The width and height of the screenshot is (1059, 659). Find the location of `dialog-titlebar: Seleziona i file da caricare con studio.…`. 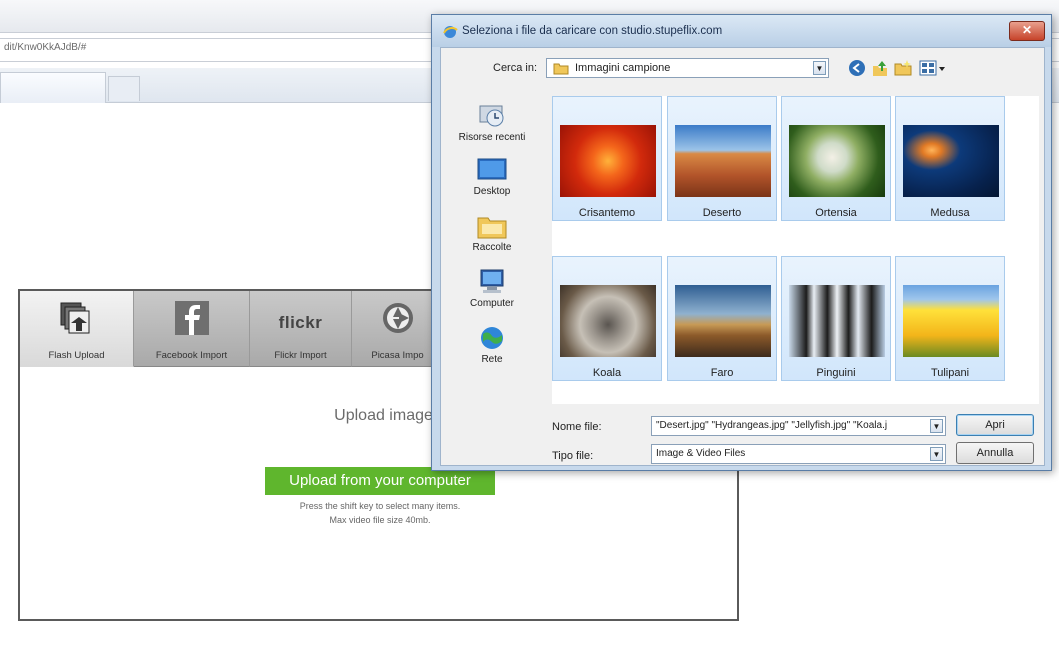

dialog-titlebar: Seleziona i file da caricare con studio.… is located at coordinates (741, 31).